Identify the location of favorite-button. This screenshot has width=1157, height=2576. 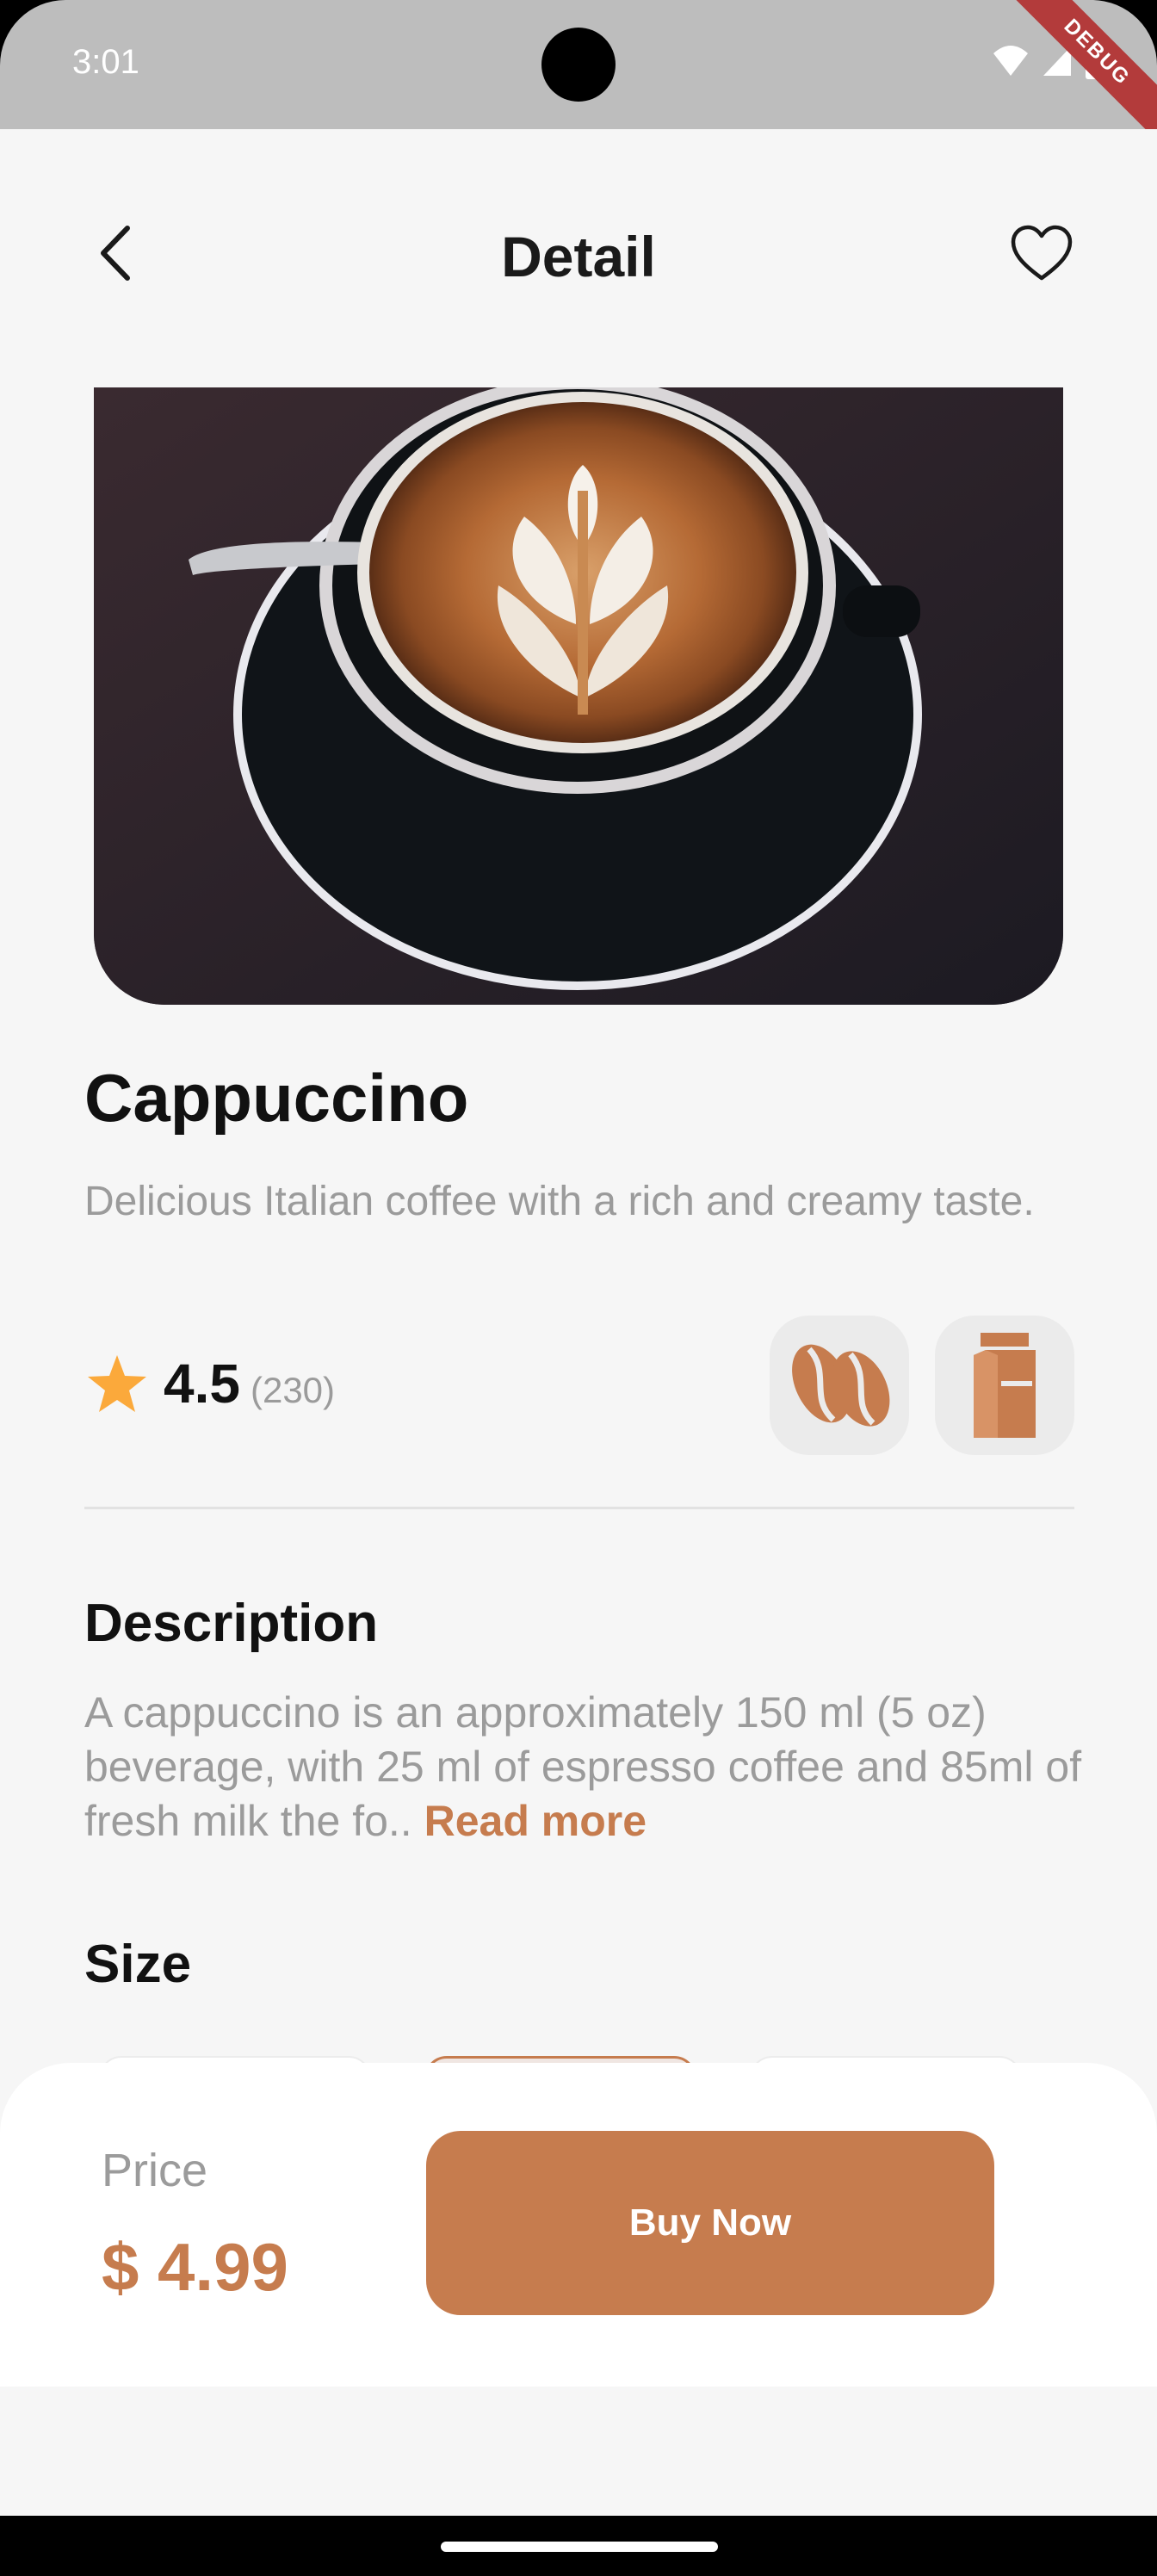
(1042, 253).